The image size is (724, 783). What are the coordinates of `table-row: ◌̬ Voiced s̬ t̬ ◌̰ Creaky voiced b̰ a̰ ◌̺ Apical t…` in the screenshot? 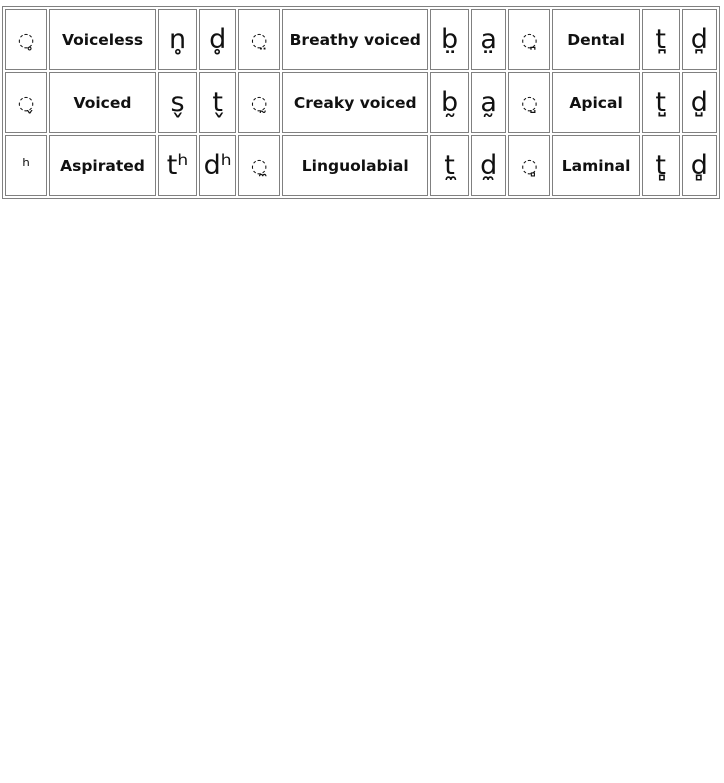 It's located at (361, 102).